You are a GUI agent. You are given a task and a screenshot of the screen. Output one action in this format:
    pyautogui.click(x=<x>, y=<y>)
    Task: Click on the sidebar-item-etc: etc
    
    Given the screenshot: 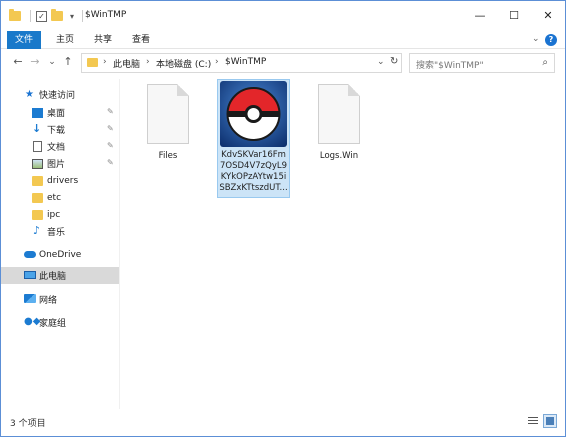 What is the action you would take?
    pyautogui.click(x=60, y=197)
    